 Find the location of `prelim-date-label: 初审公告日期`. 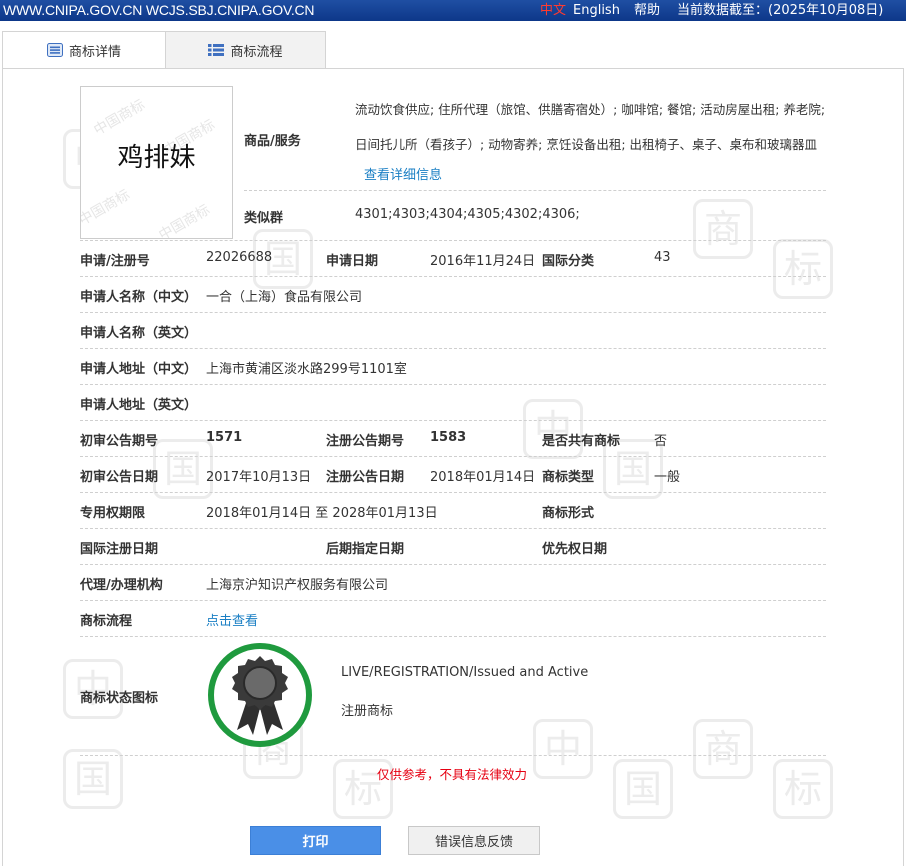

prelim-date-label: 初审公告日期 is located at coordinates (119, 477).